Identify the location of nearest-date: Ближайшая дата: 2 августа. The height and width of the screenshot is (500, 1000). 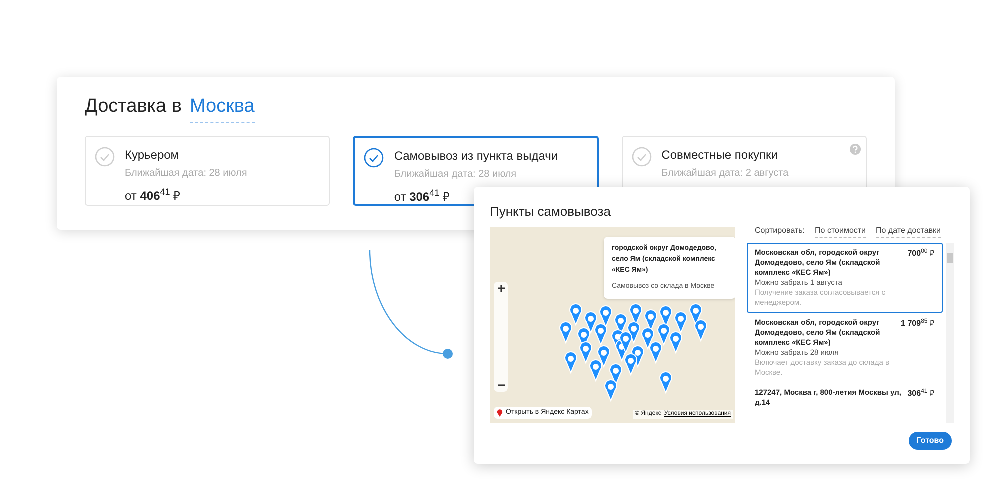
(725, 173).